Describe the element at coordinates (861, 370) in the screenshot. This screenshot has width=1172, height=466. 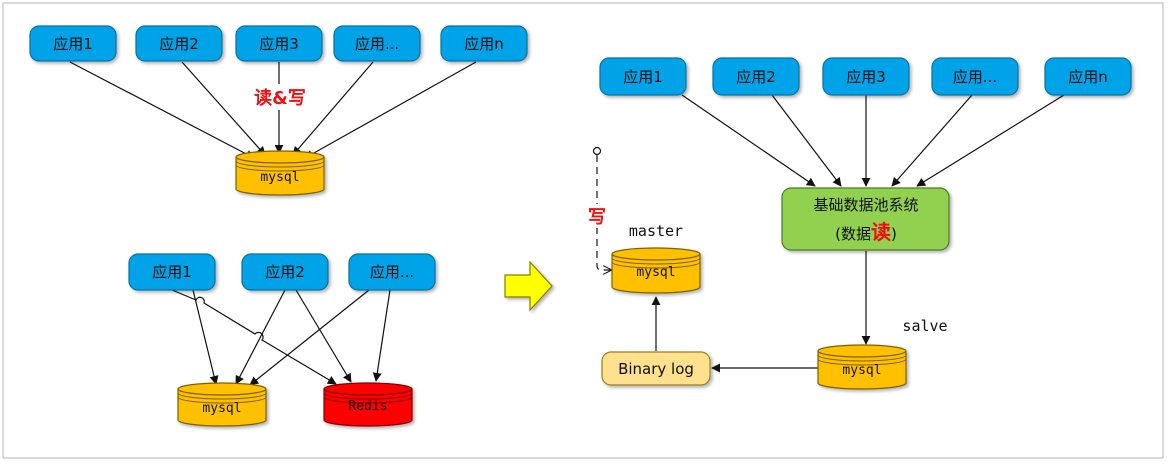
I see `slave-database-label: mysql` at that location.